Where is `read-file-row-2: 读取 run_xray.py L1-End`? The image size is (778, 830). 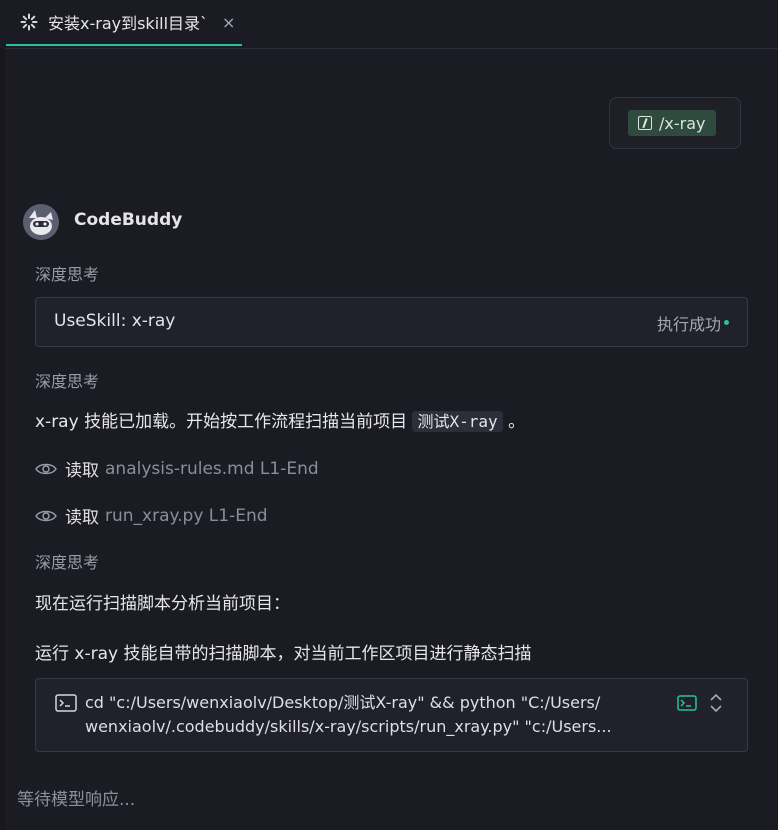
read-file-row-2: 读取 run_xray.py L1-End is located at coordinates (151, 515).